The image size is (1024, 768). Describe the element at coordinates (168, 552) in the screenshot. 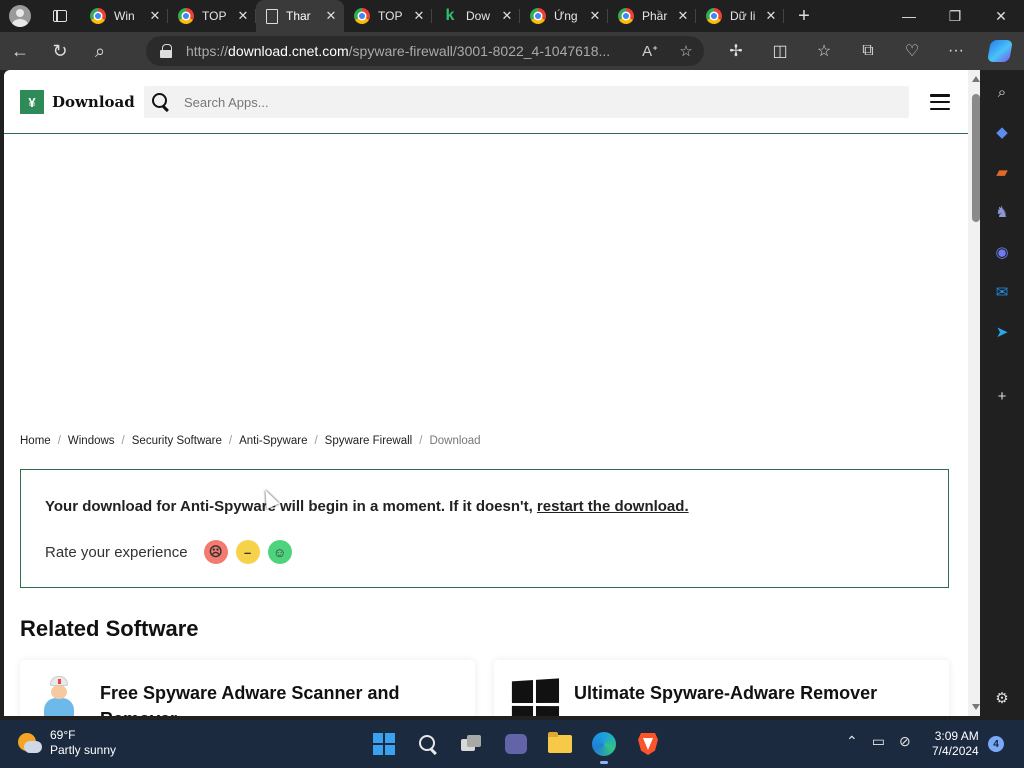

I see `rate-experience: Rate your experience ☹ – ☺` at that location.